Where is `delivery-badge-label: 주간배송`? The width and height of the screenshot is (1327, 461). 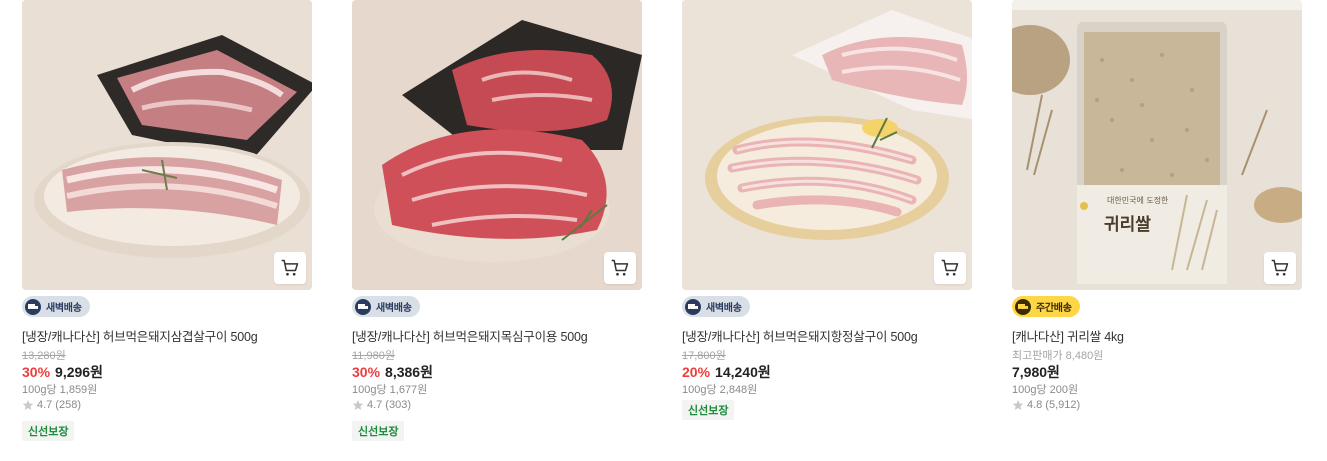
delivery-badge-label: 주간배송 is located at coordinates (1054, 308).